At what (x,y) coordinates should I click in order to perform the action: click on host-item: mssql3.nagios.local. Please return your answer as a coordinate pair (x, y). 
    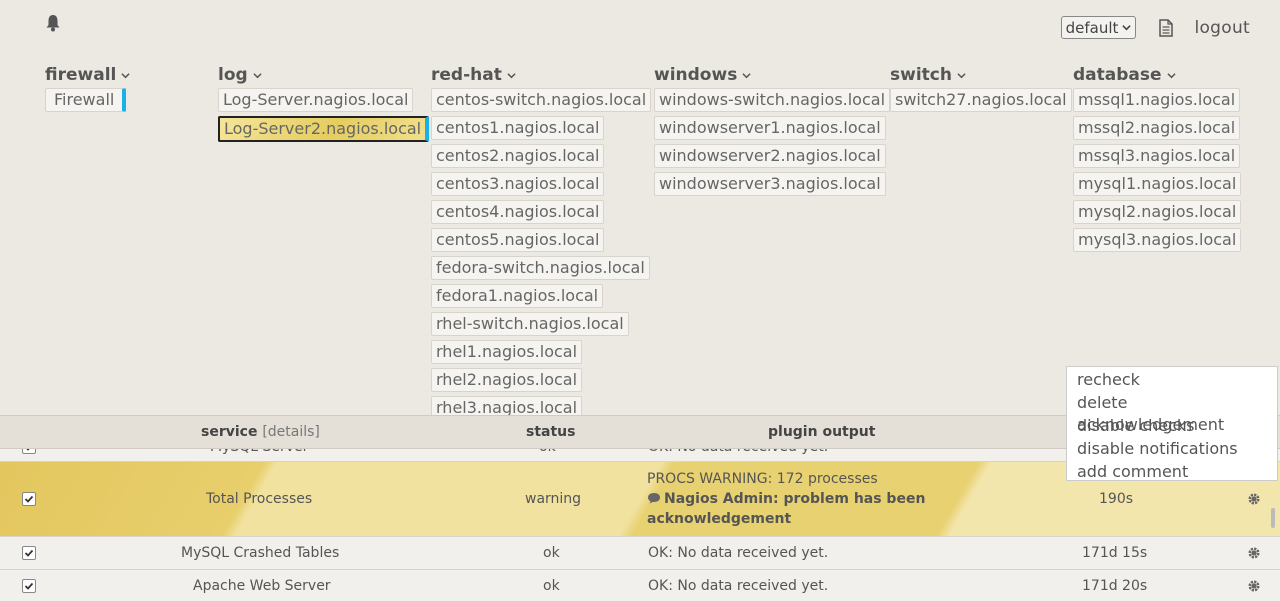
    Looking at the image, I should click on (1157, 156).